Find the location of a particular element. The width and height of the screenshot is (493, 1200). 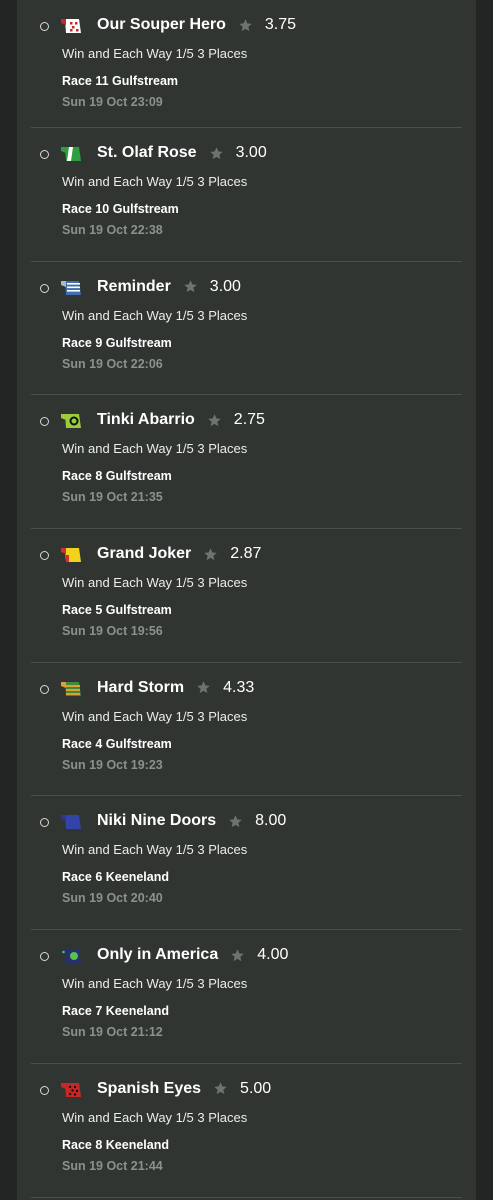

left-gutter is located at coordinates (8, 600).